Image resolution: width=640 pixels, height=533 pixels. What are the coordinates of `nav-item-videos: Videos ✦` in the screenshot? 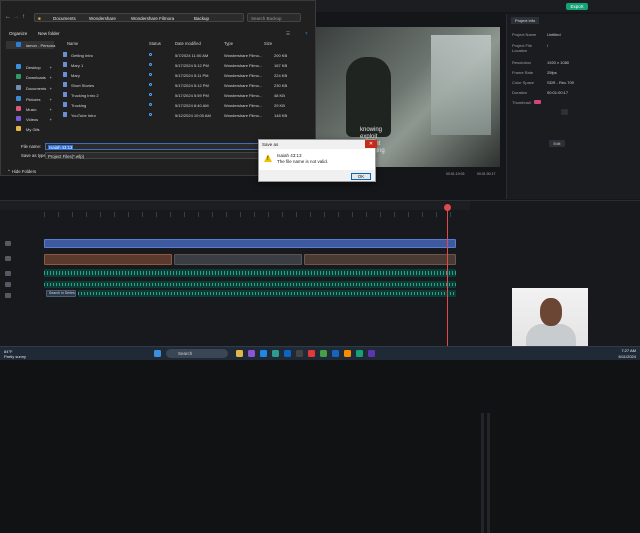 It's located at (30, 119).